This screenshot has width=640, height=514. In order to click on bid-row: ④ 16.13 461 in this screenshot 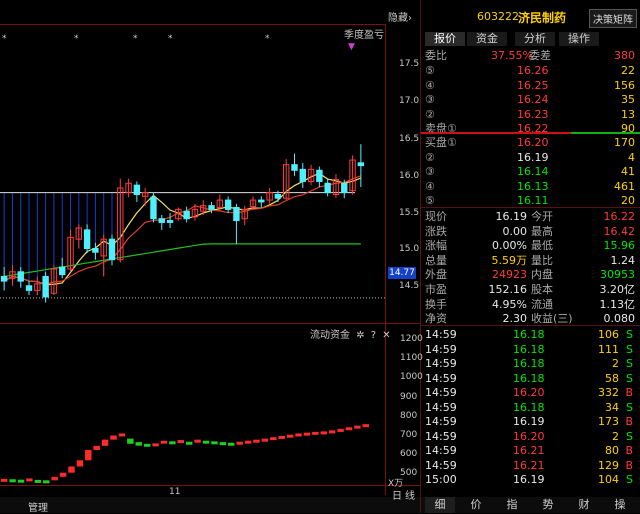, I will do `click(530, 186)`.